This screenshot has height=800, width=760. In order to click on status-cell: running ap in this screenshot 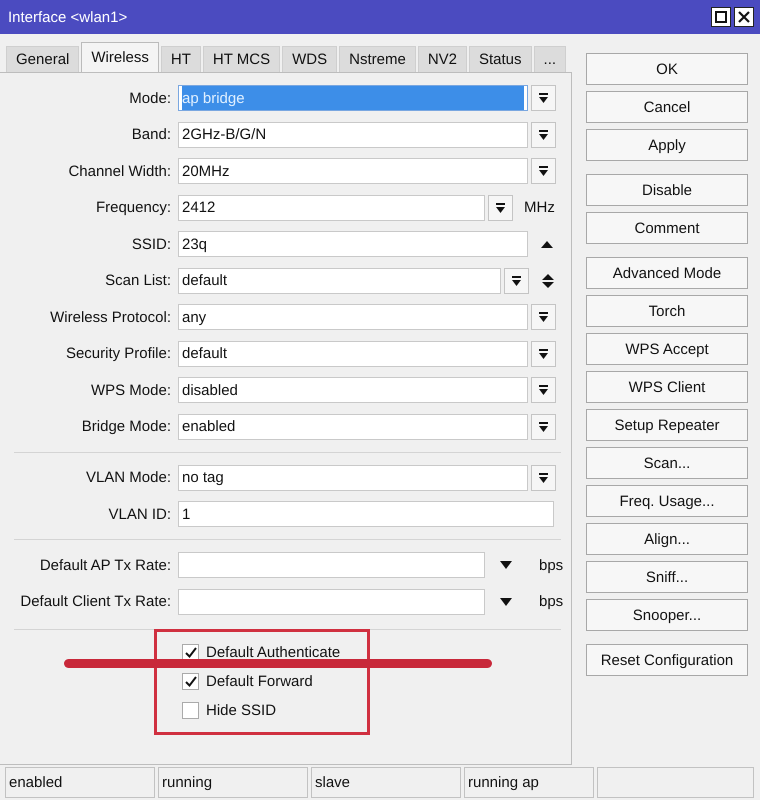, I will do `click(529, 782)`.